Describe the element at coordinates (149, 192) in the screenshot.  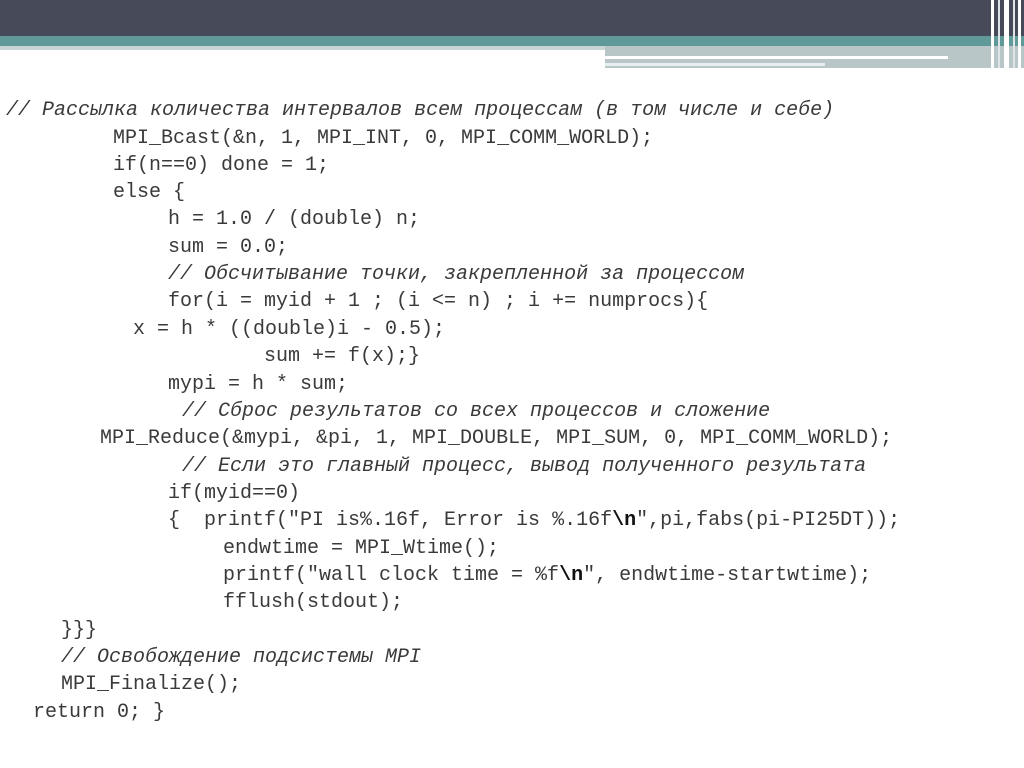
I see `code-line: else {` at that location.